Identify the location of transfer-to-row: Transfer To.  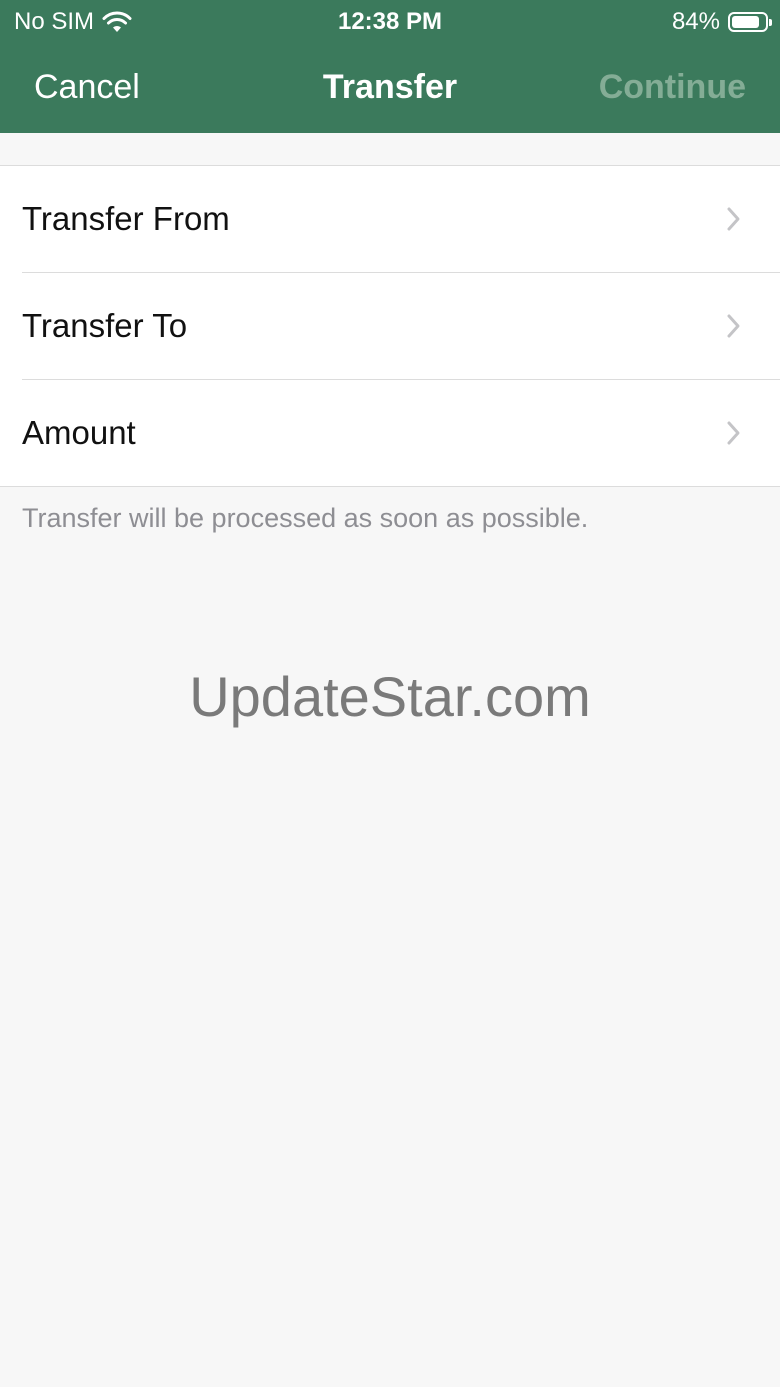
(390, 326).